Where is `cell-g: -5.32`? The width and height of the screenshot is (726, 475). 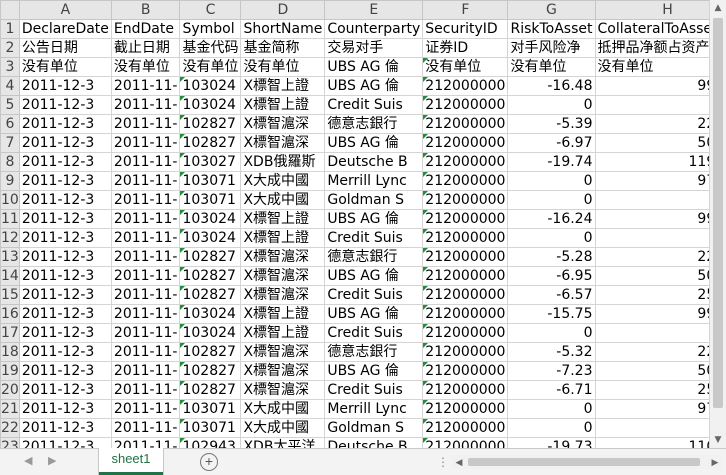
cell-g: -5.32 is located at coordinates (551, 352).